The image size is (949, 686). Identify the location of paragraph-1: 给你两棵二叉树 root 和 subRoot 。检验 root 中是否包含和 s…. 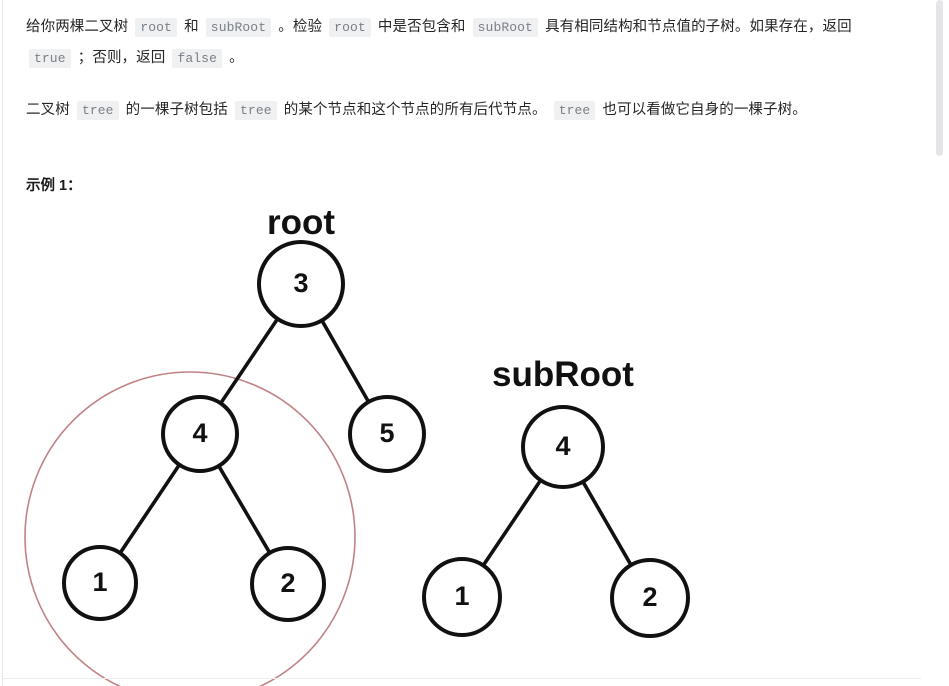
(439, 43).